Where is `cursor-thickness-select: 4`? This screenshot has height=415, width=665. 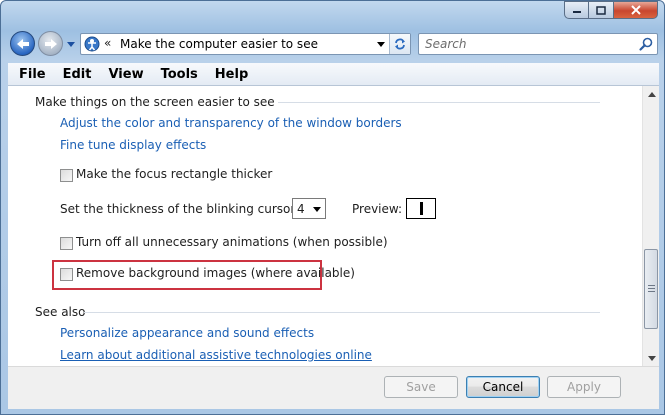 cursor-thickness-select: 4 is located at coordinates (309, 208).